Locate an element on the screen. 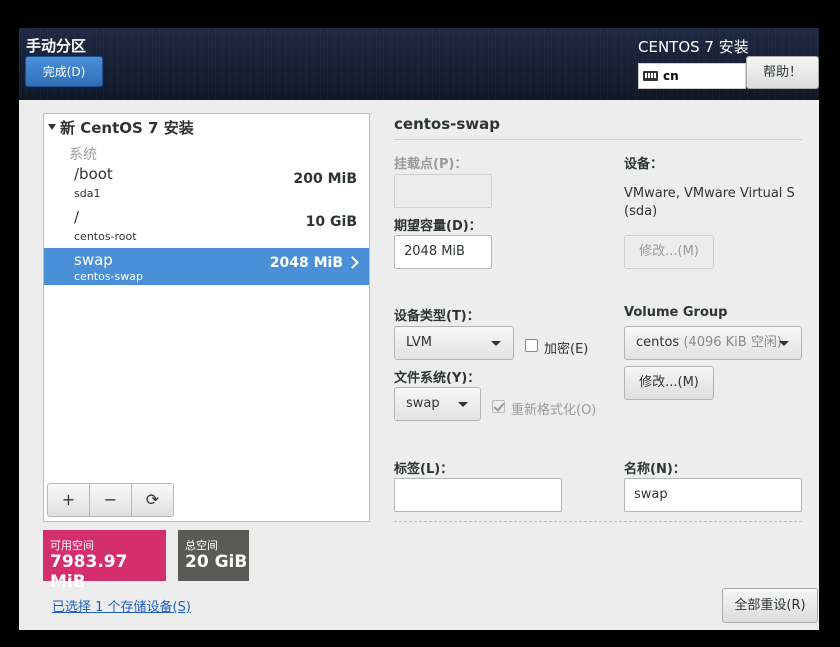 The image size is (840, 647). installation-root: 新 CentOS 7 安装 is located at coordinates (121, 127).